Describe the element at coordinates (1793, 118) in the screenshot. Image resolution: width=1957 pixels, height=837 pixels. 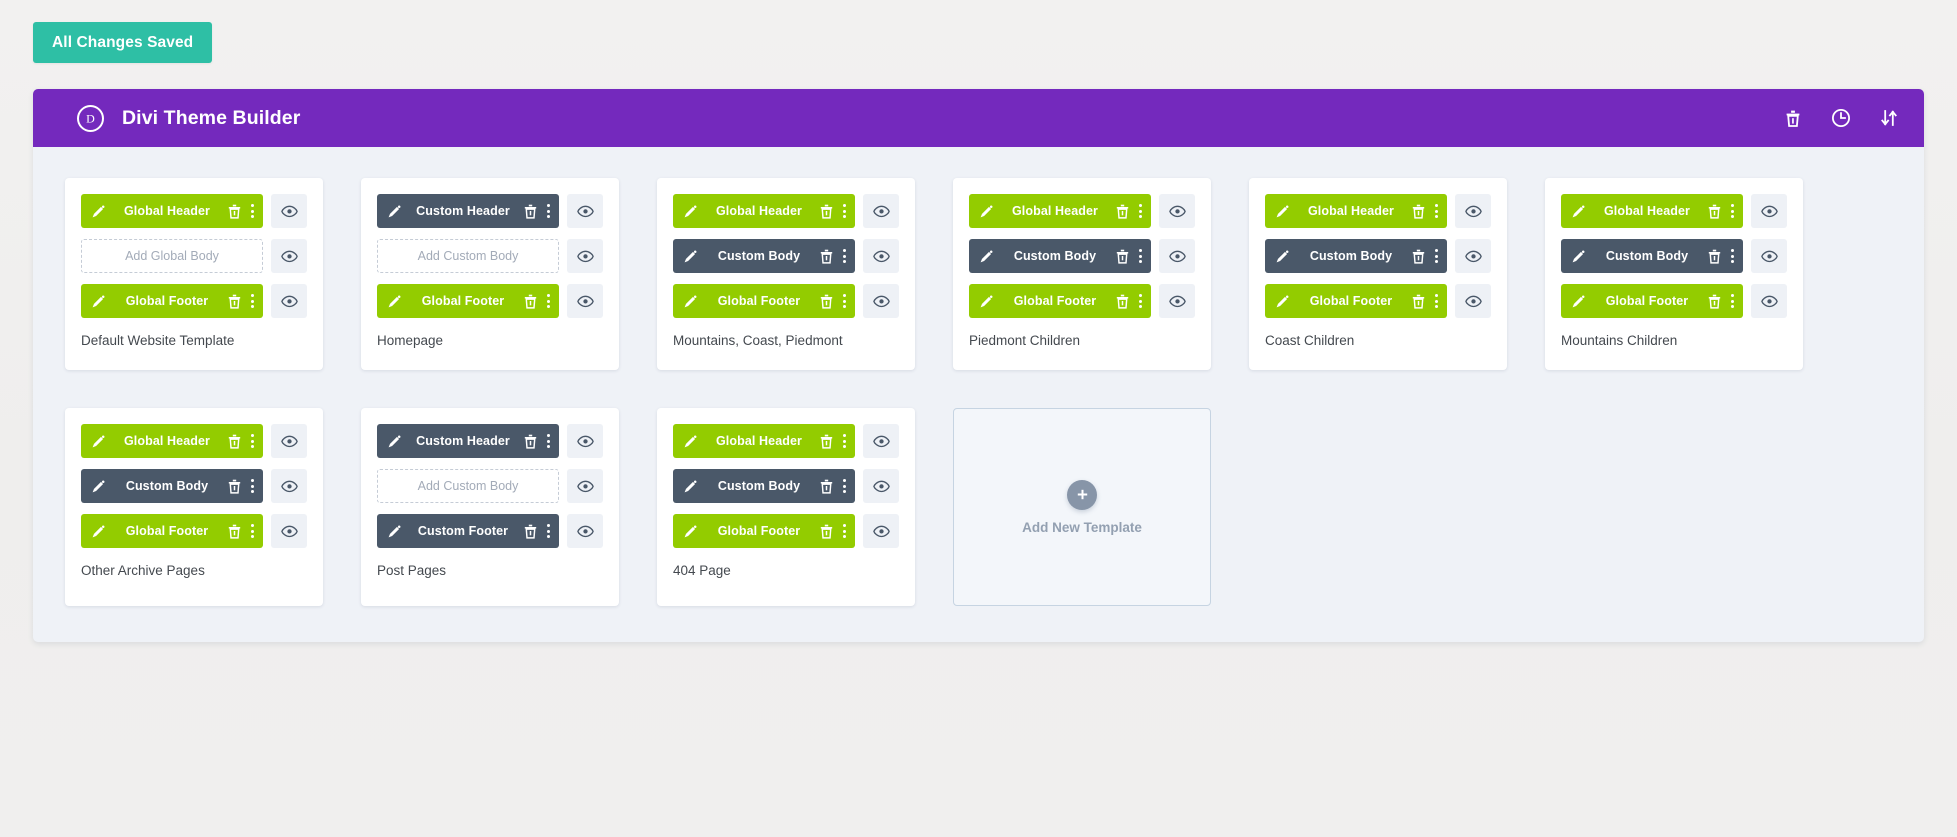
I see `trash-icon` at that location.